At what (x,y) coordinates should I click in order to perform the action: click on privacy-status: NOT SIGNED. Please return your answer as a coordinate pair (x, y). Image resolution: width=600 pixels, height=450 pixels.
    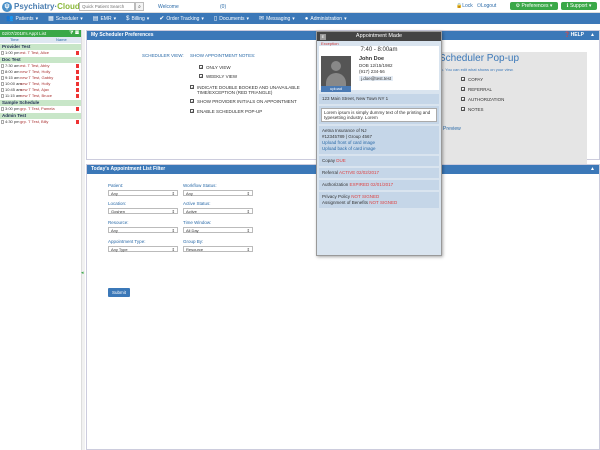
    Looking at the image, I should click on (365, 196).